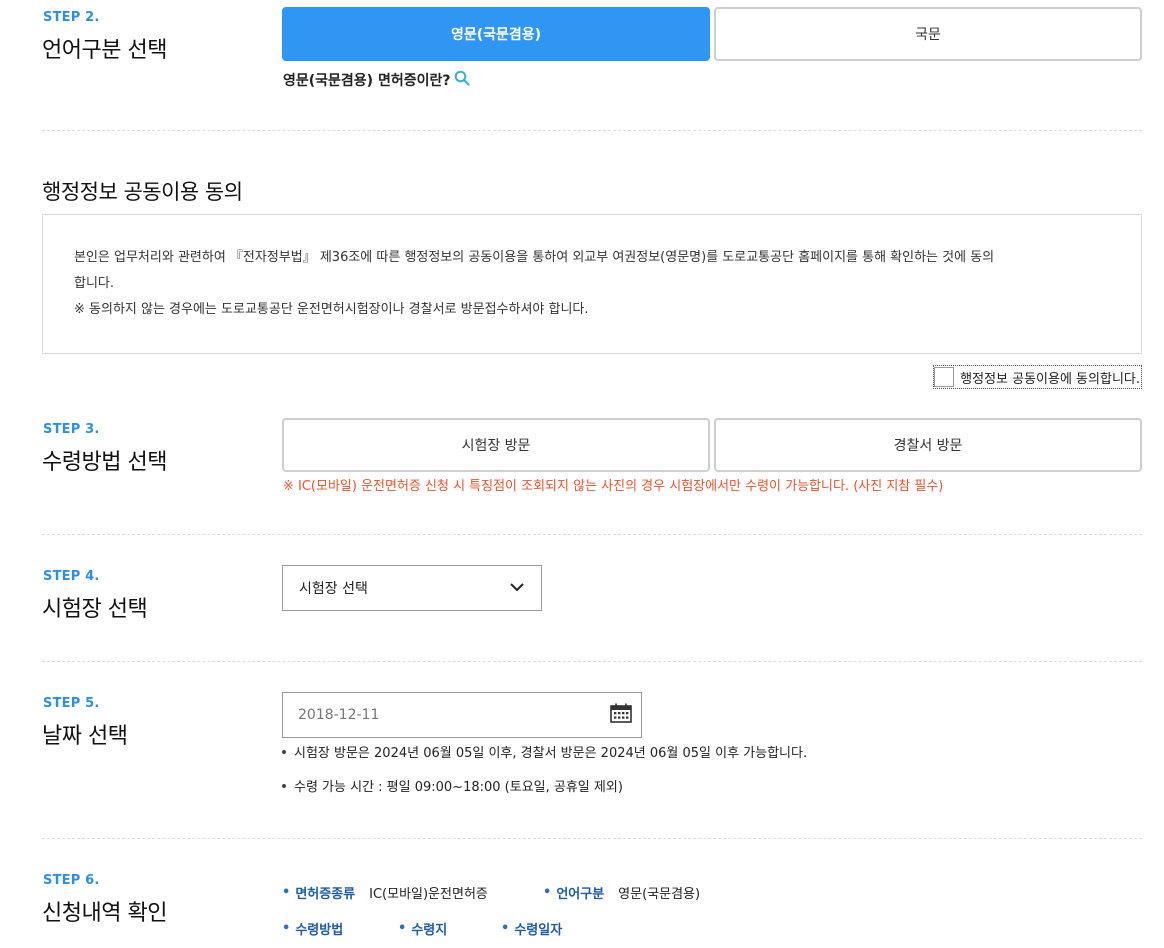  I want to click on summary-receive-place: • 수령지, so click(429, 928).